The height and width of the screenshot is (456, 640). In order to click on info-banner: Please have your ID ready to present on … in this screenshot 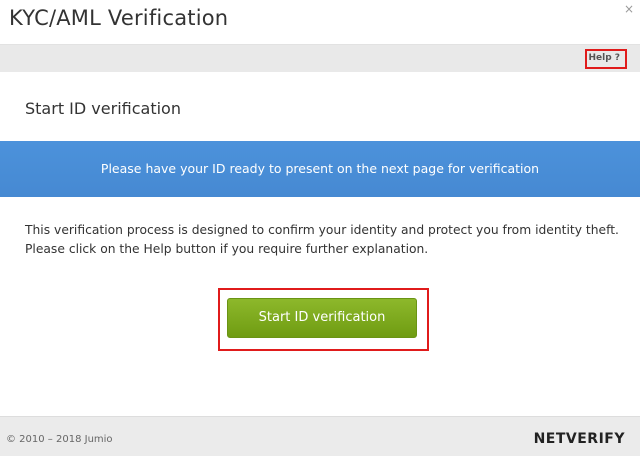, I will do `click(320, 169)`.